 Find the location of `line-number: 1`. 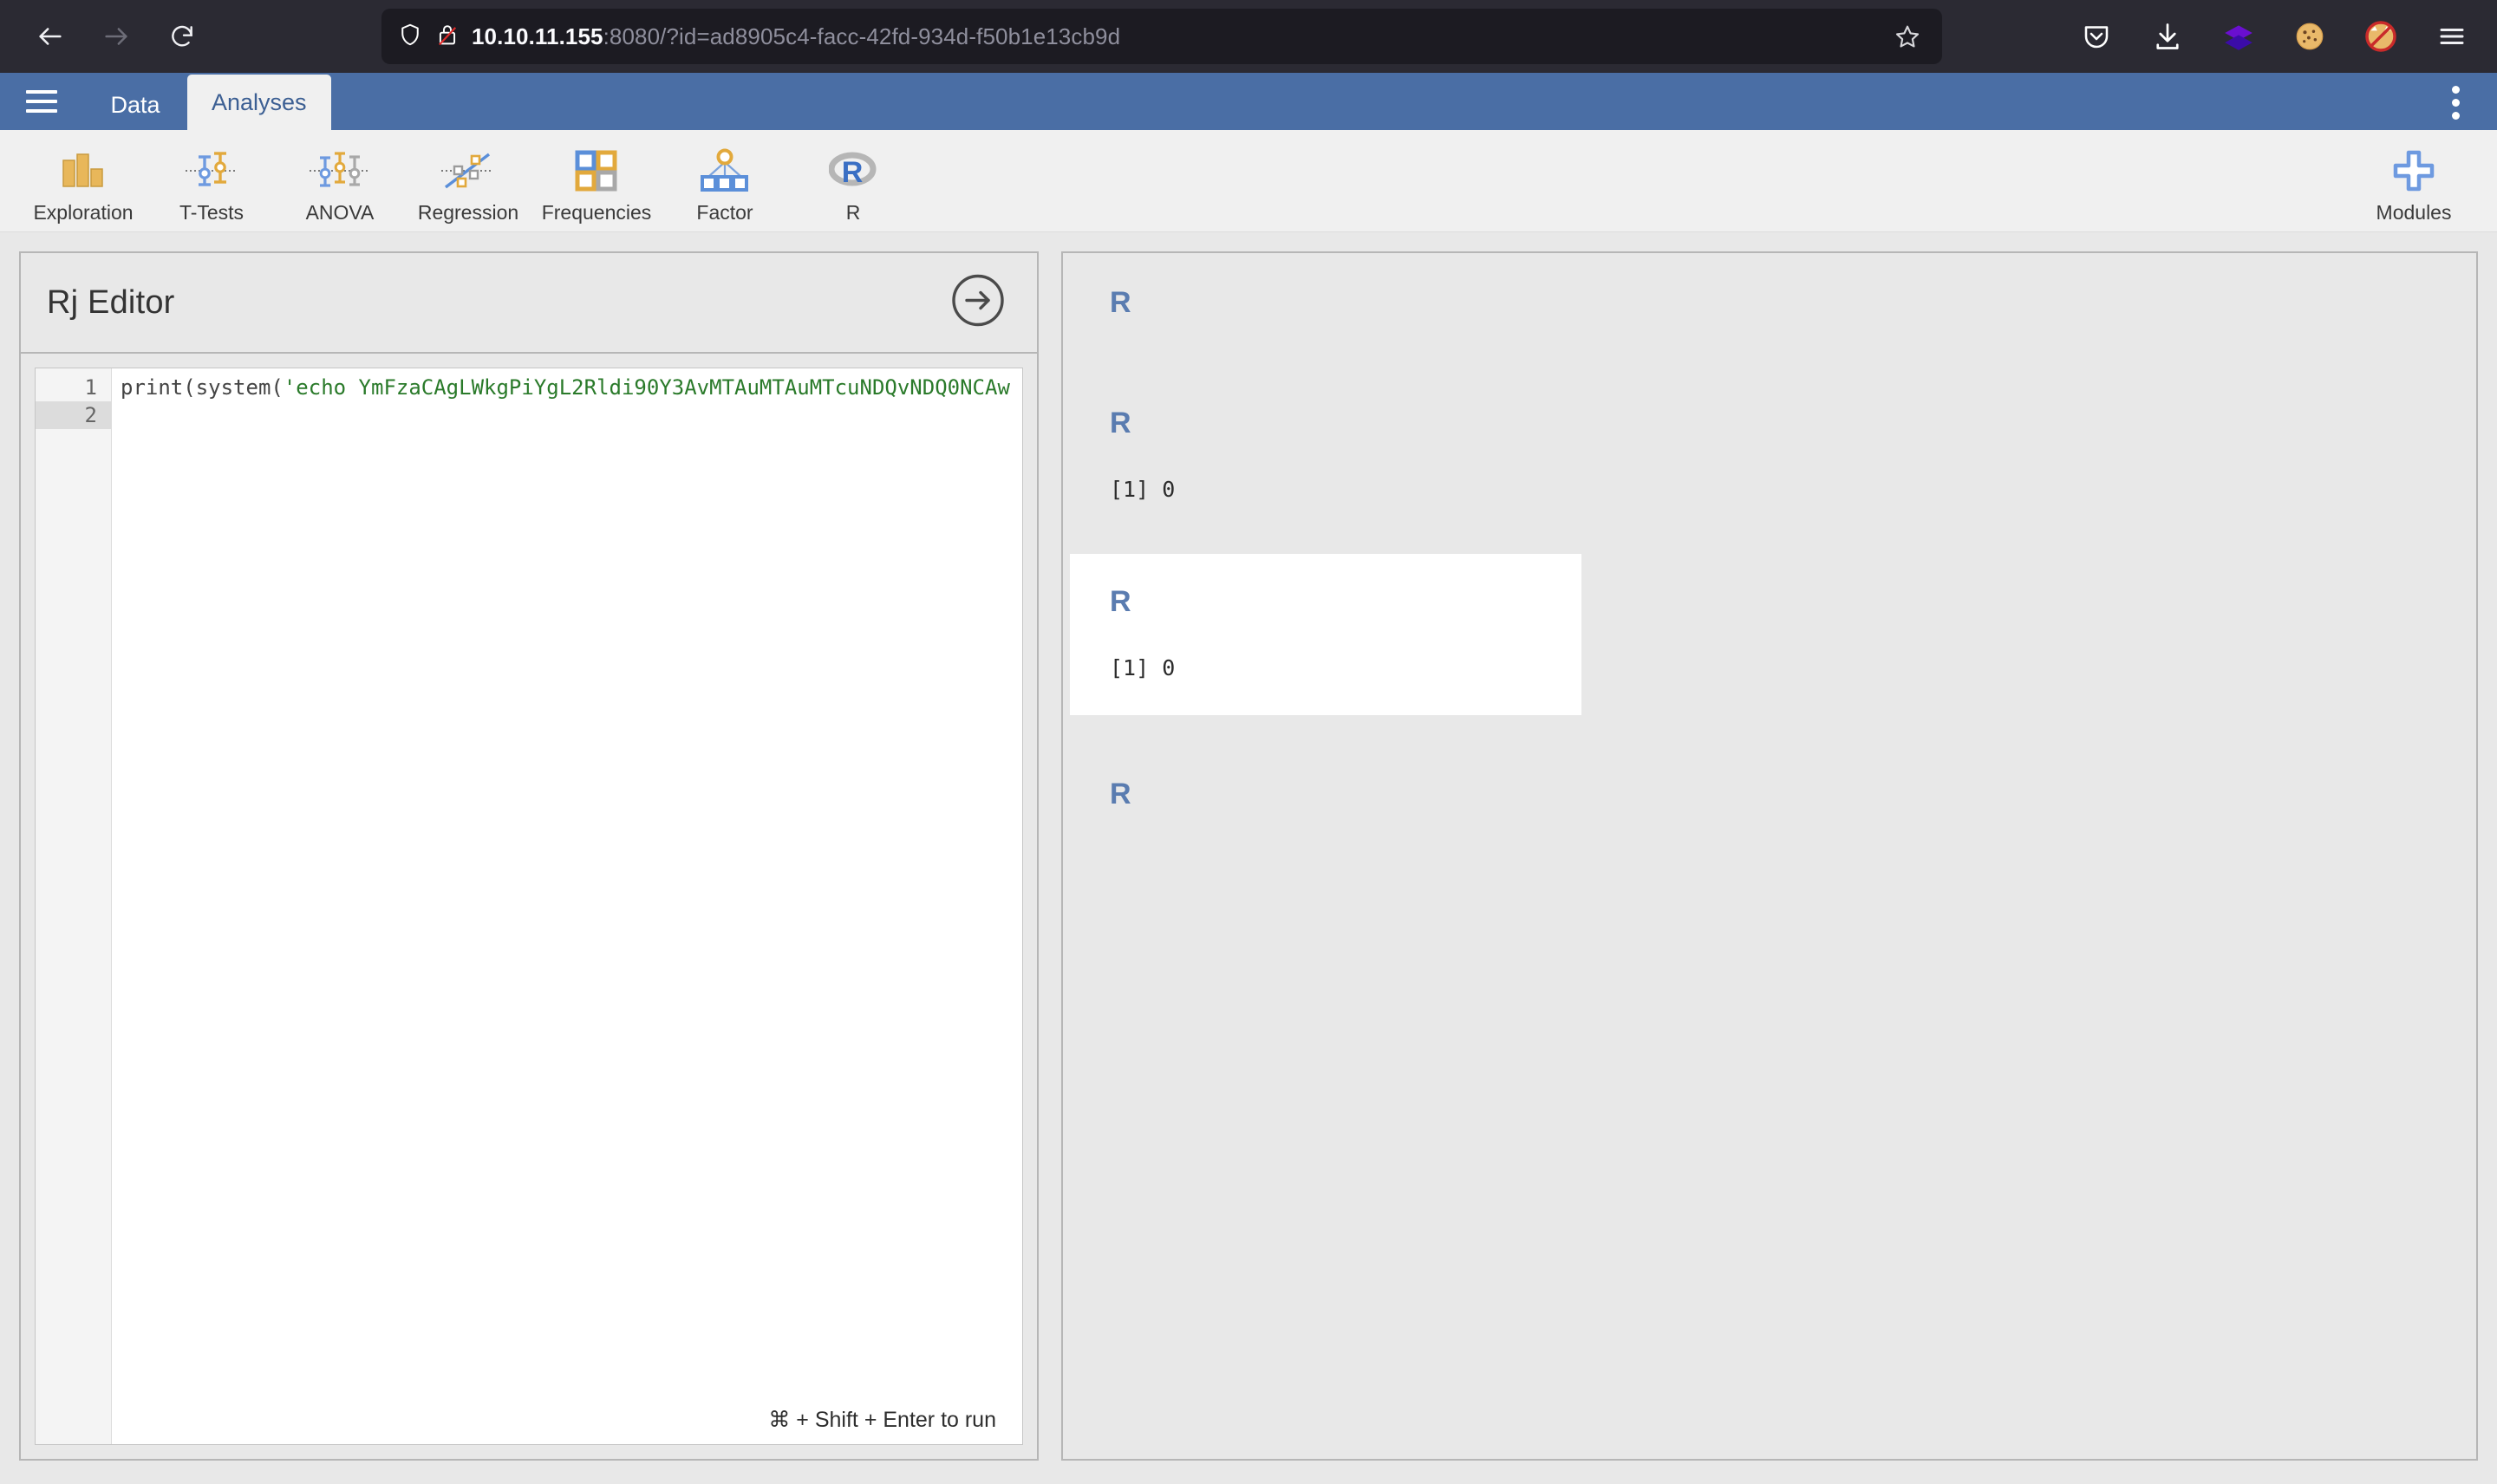

line-number: 1 is located at coordinates (90, 387).